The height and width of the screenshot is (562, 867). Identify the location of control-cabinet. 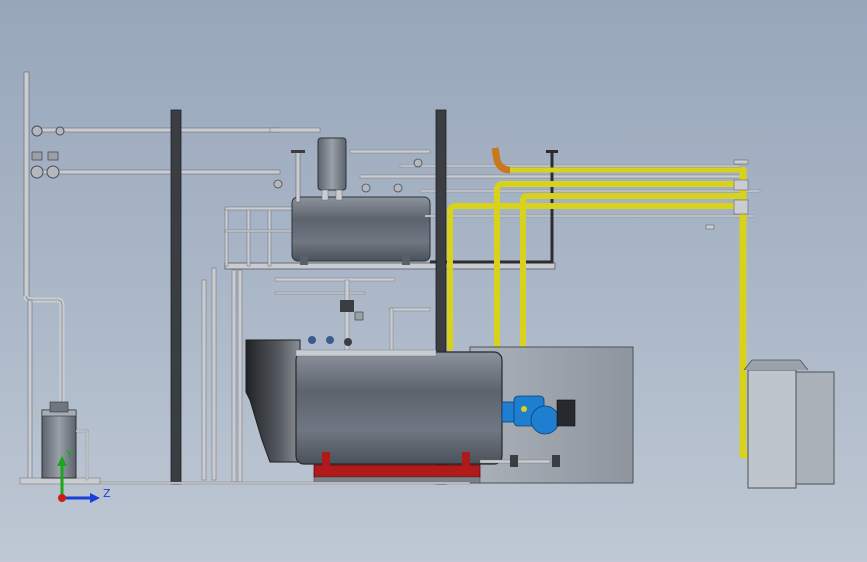
(789, 424).